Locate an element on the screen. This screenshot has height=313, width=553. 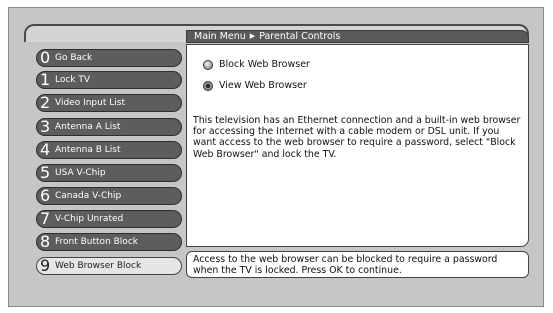
menu-item-label: V-Chip Unrated is located at coordinates (89, 219).